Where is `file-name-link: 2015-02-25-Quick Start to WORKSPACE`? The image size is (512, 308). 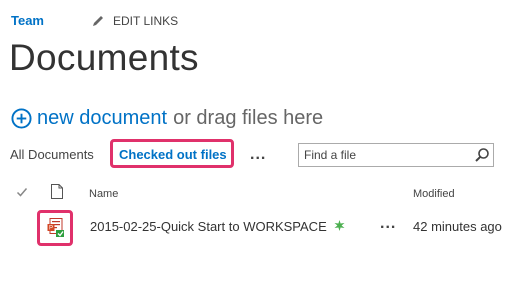
file-name-link: 2015-02-25-Quick Start to WORKSPACE is located at coordinates (208, 226).